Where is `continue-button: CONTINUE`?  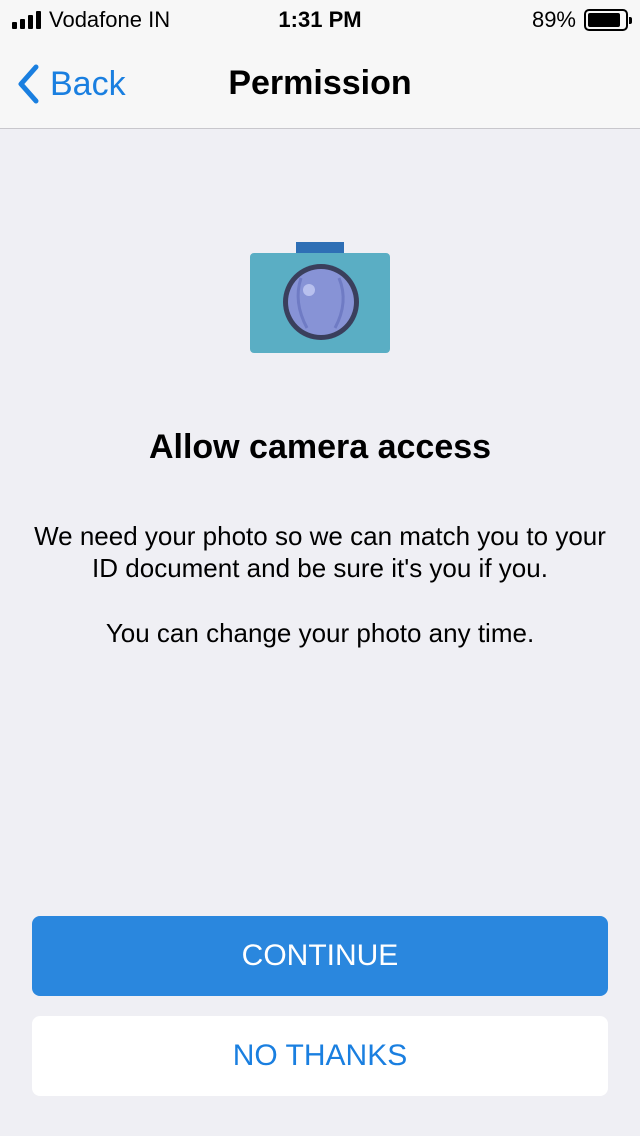
continue-button: CONTINUE is located at coordinates (320, 956).